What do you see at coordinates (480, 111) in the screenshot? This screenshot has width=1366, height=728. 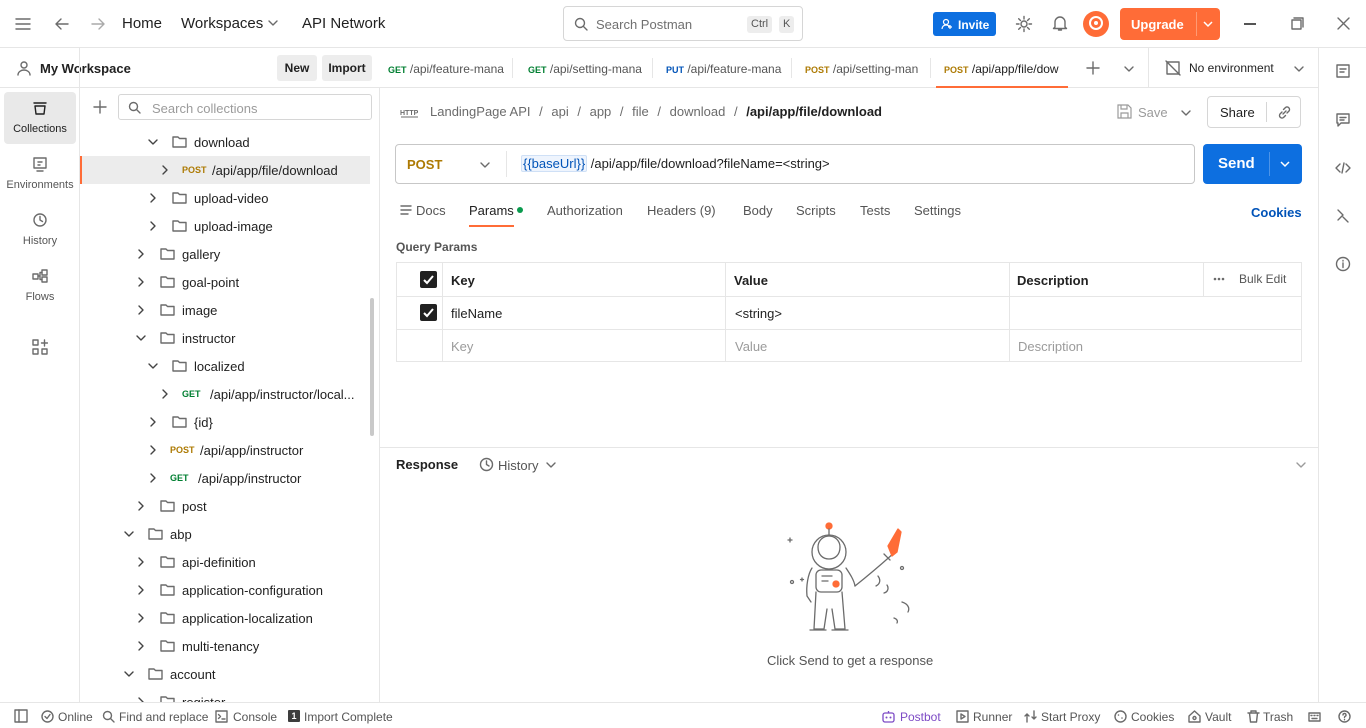 I see `breadcrumb-item: LandingPage API` at bounding box center [480, 111].